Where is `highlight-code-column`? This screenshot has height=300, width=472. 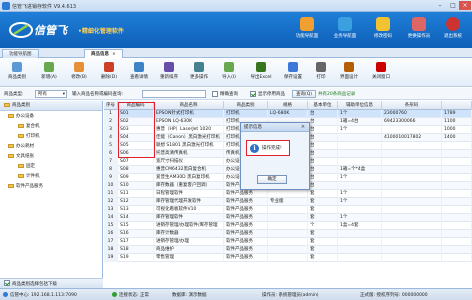
highlight-code-column is located at coordinates (136, 130).